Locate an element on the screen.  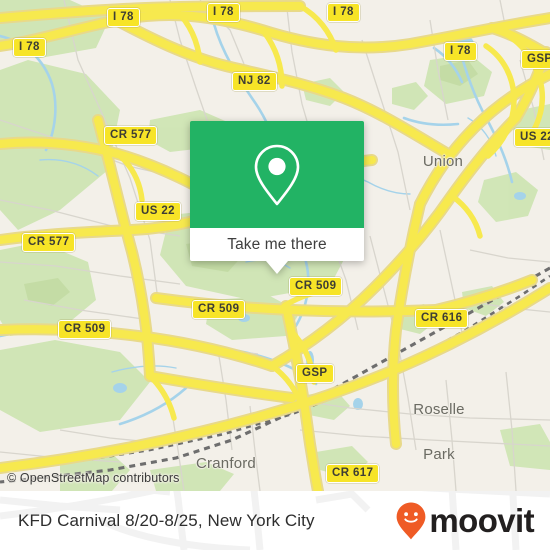
moovit-smiley-pin-icon is located at coordinates (411, 520).